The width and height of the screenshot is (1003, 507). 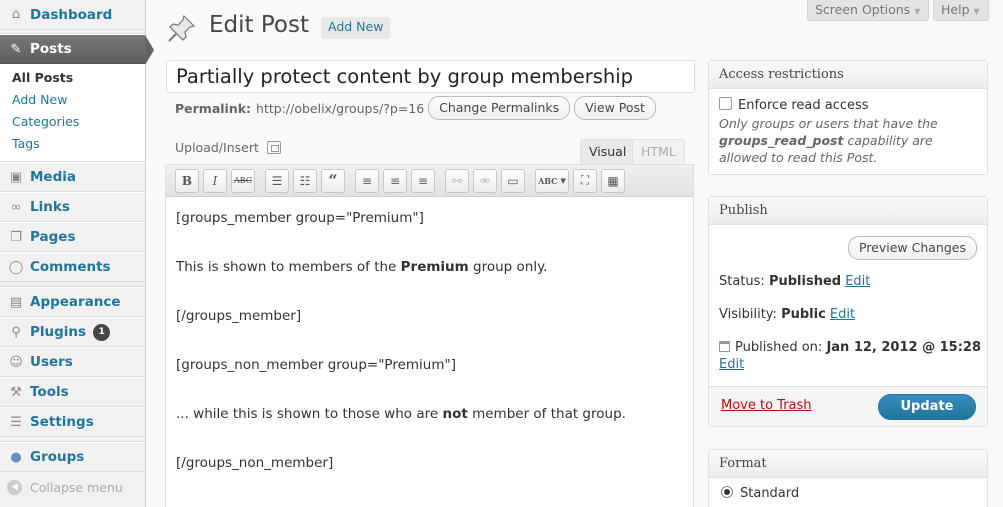 I want to click on enforce-read-access-label: Enforce read access, so click(x=803, y=105).